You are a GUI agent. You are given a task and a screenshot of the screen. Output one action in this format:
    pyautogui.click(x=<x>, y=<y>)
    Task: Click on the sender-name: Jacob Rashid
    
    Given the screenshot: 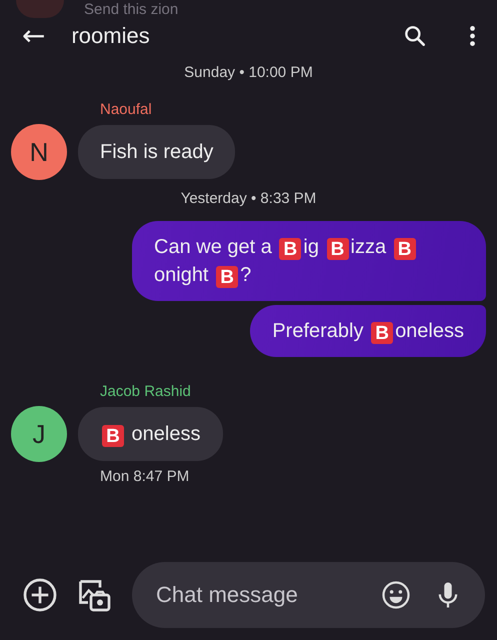 What is the action you would take?
    pyautogui.click(x=145, y=391)
    